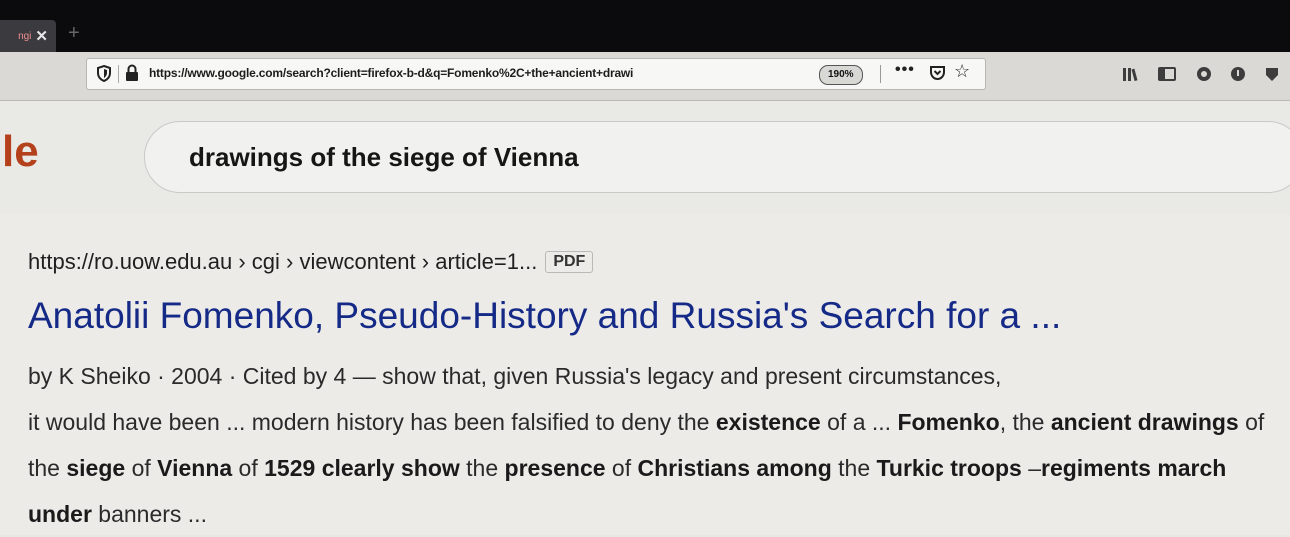 Image resolution: width=1290 pixels, height=537 pixels. Describe the element at coordinates (717, 157) in the screenshot. I see `search-input: drawings of the siege of Vienna` at that location.